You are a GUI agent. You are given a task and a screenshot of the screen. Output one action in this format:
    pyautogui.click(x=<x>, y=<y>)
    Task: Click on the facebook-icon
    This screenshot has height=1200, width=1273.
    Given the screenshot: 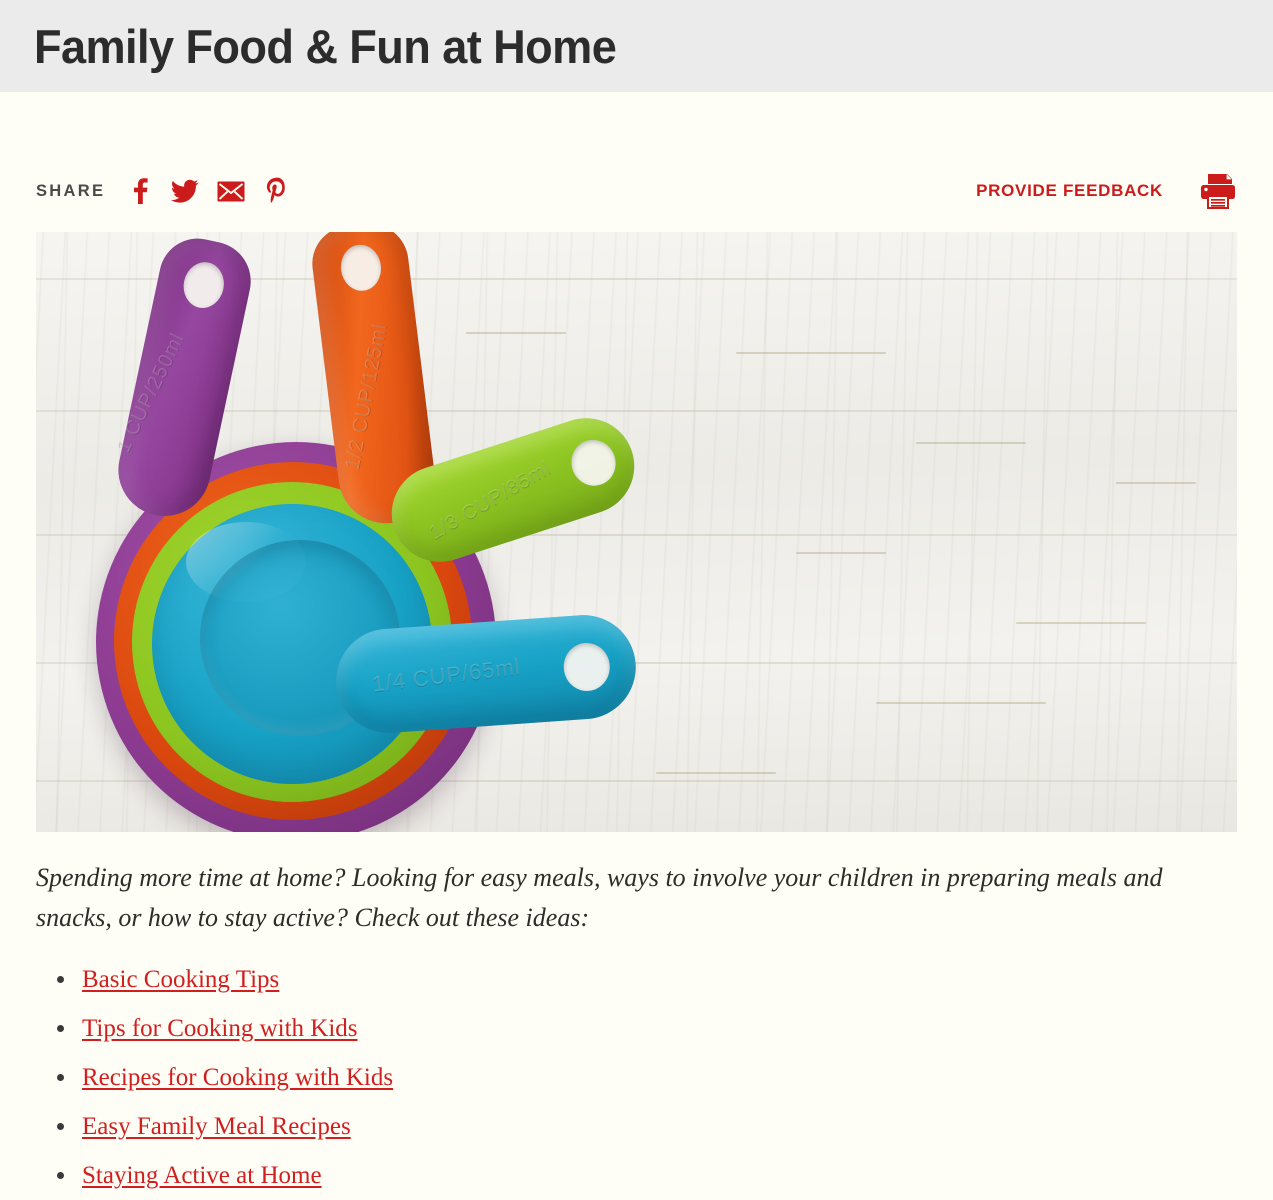 What is the action you would take?
    pyautogui.click(x=139, y=191)
    